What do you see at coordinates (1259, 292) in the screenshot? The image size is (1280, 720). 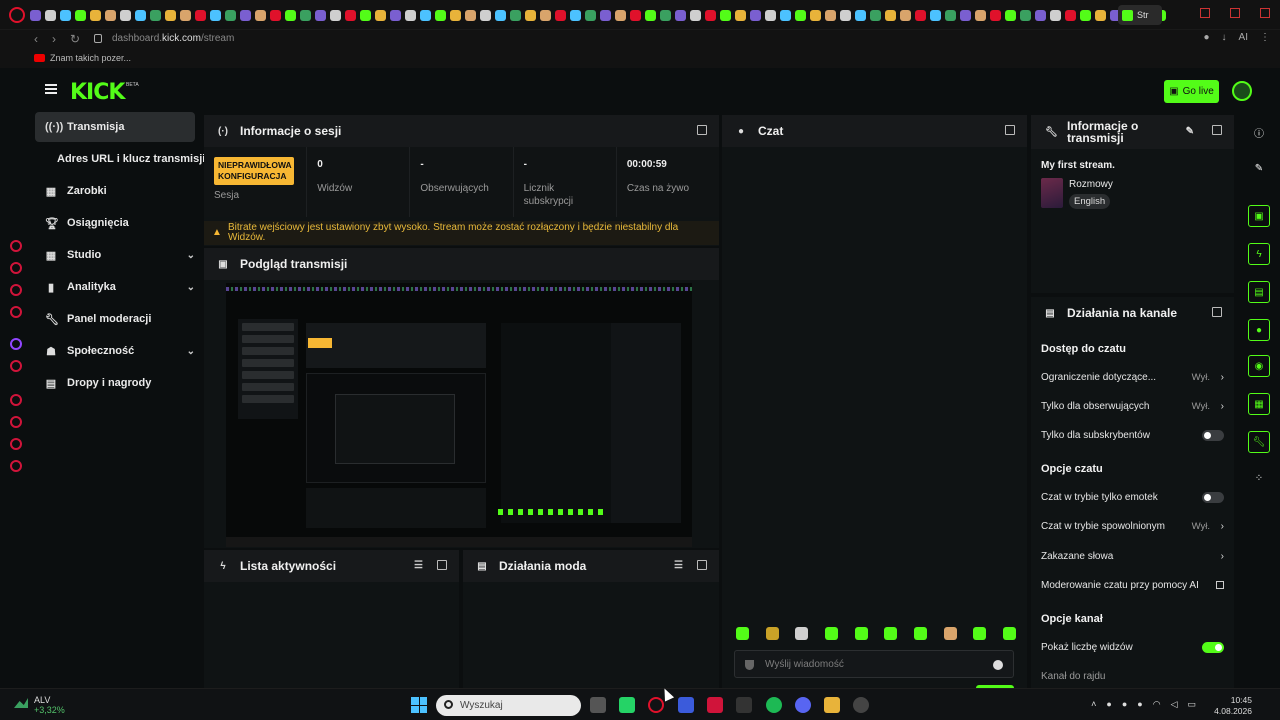 I see `document-icon: ▤` at bounding box center [1259, 292].